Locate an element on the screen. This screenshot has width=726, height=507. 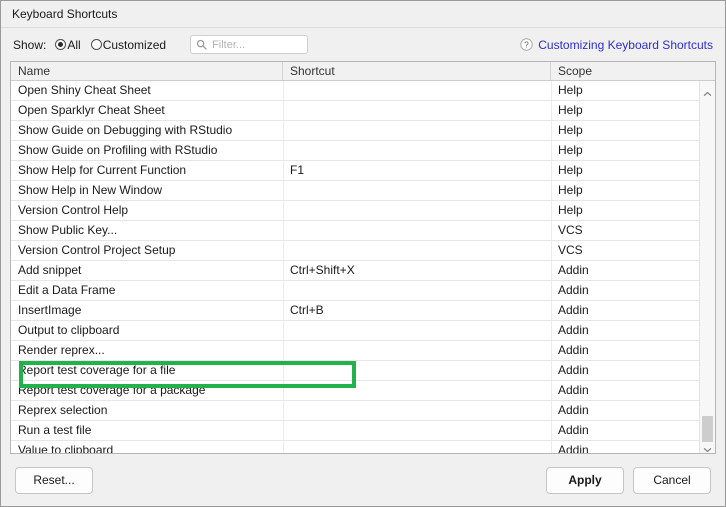
chevron-down-icon is located at coordinates (707, 447).